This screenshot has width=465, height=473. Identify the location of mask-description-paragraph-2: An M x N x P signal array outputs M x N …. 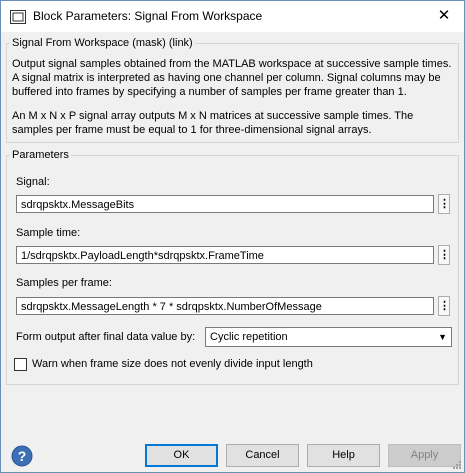
(232, 123).